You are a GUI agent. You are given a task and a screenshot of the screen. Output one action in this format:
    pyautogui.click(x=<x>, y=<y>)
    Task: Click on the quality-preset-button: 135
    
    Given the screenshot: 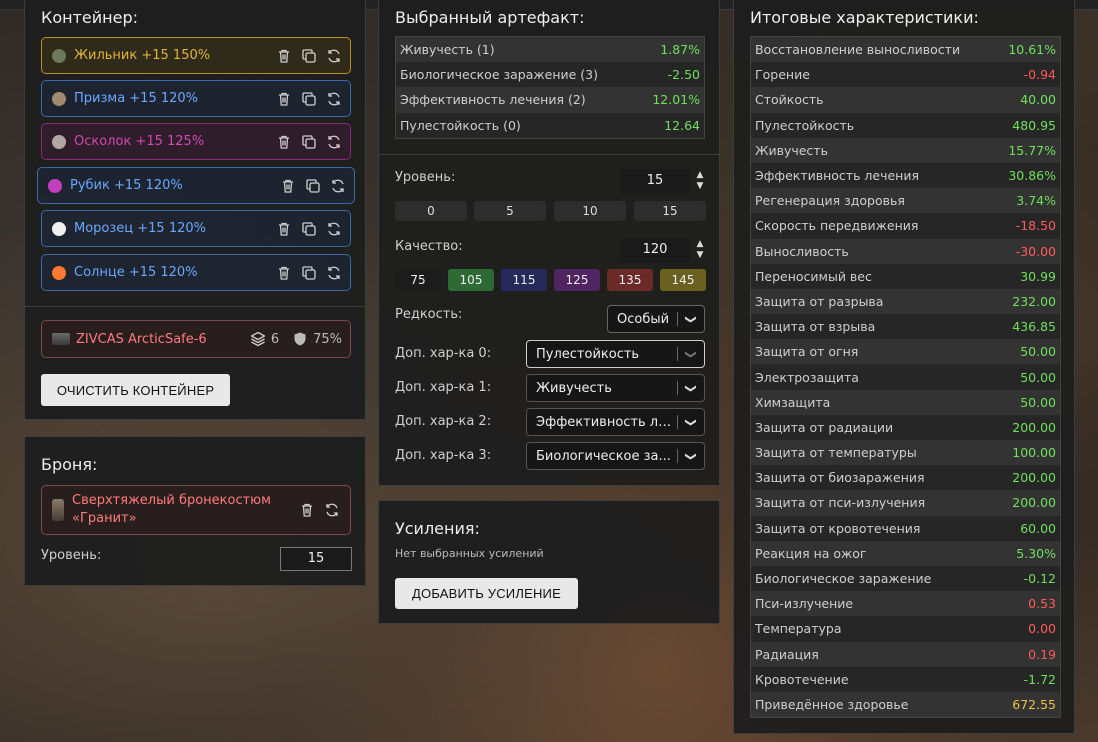 What is the action you would take?
    pyautogui.click(x=630, y=280)
    